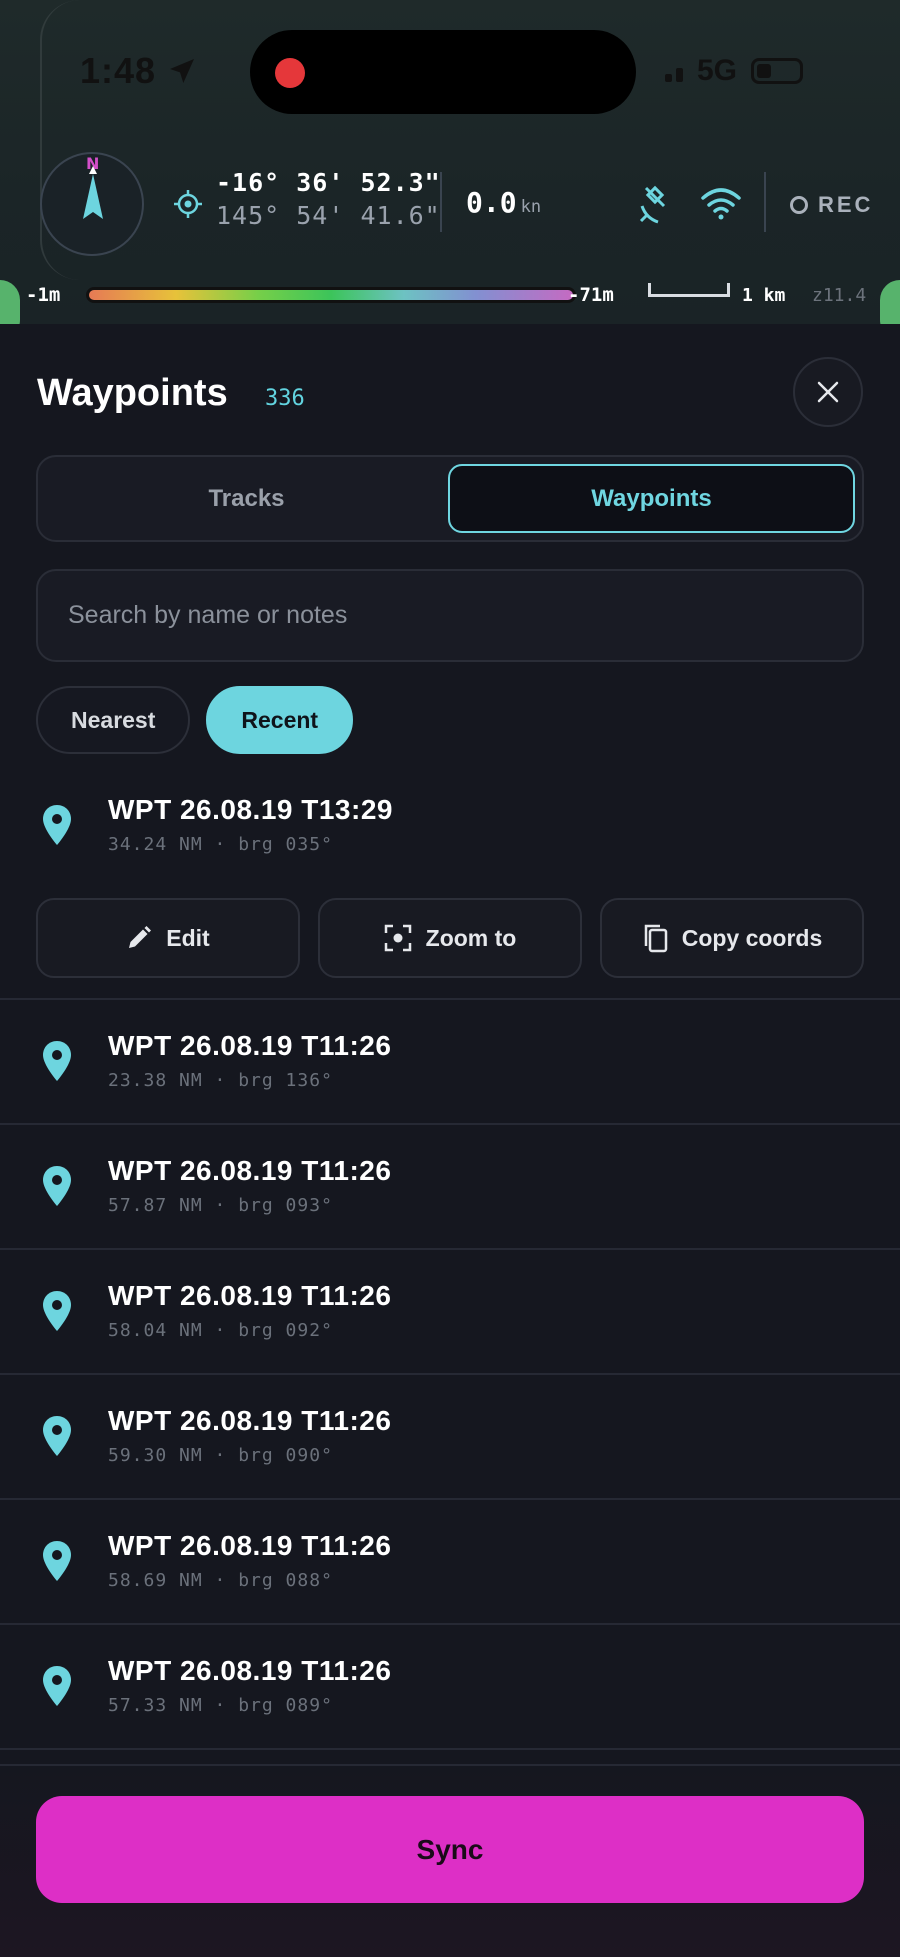  I want to click on edit-button: Edit, so click(168, 938).